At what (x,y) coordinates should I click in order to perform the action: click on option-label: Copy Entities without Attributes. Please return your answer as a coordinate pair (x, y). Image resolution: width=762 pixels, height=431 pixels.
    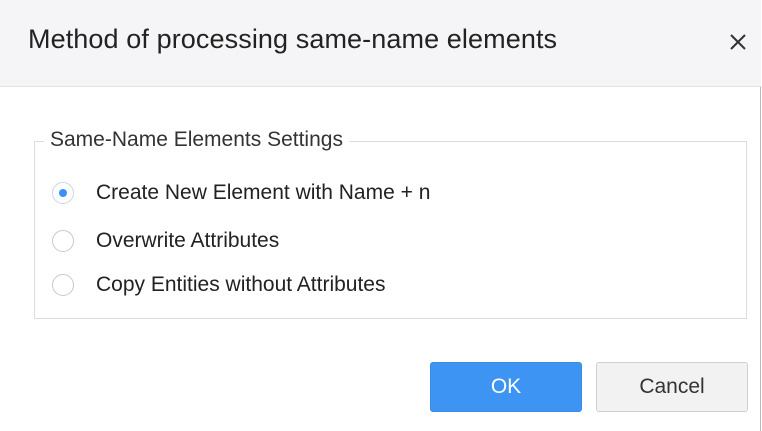
    Looking at the image, I should click on (241, 284).